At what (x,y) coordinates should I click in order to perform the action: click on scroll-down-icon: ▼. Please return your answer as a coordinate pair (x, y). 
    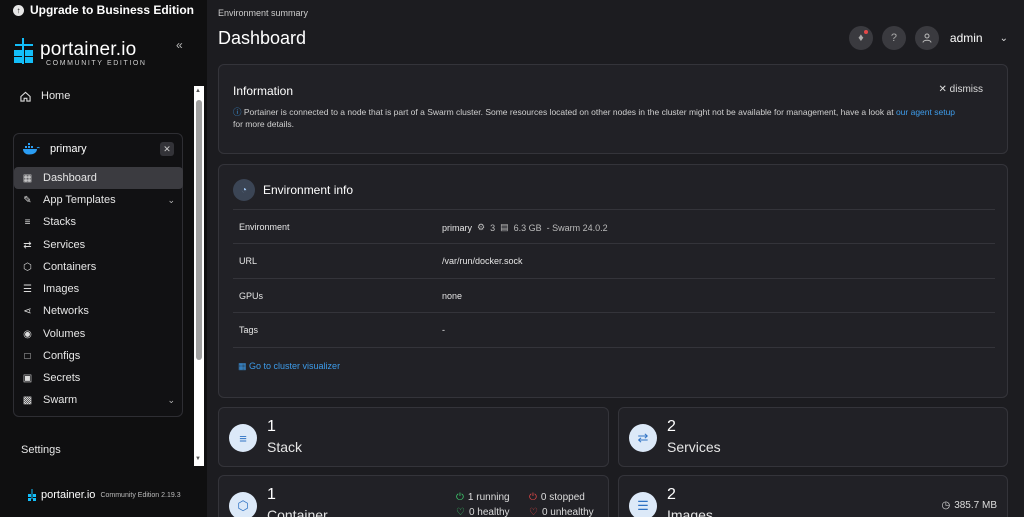
    Looking at the image, I should click on (198, 459).